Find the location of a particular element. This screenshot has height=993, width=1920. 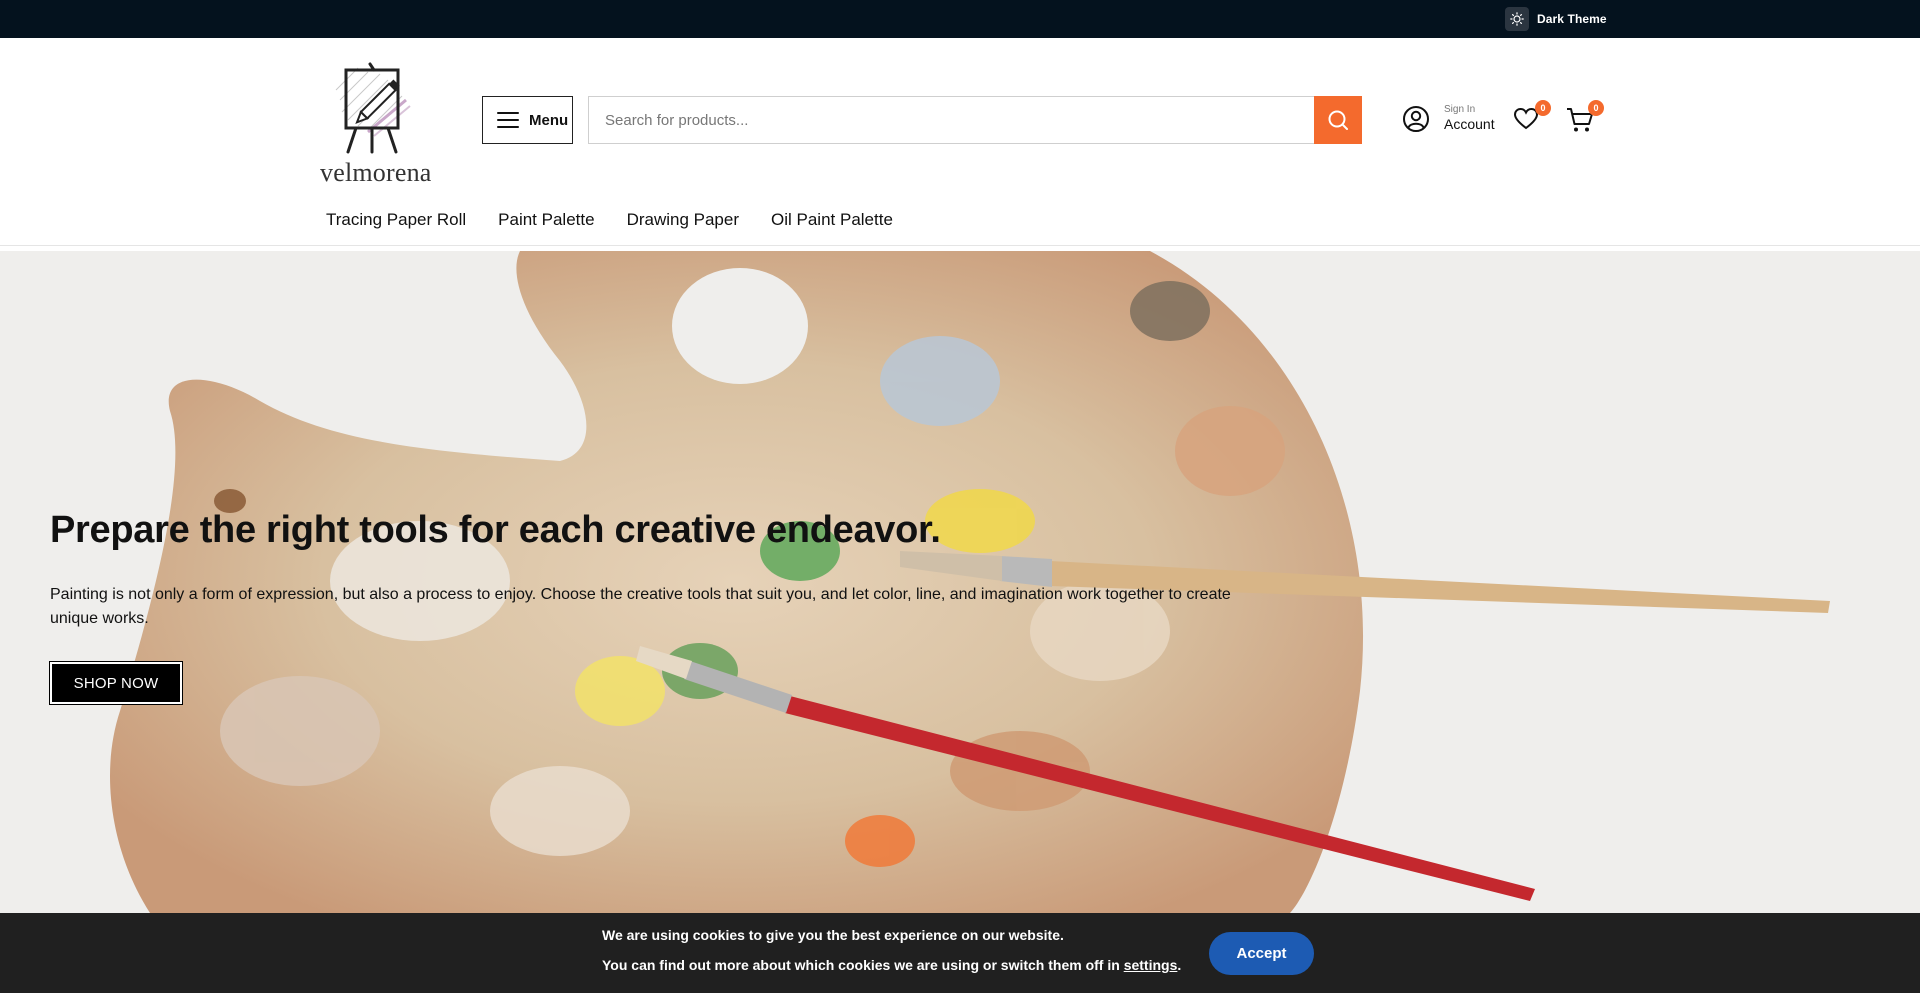

menu-button: Menu is located at coordinates (527, 120).